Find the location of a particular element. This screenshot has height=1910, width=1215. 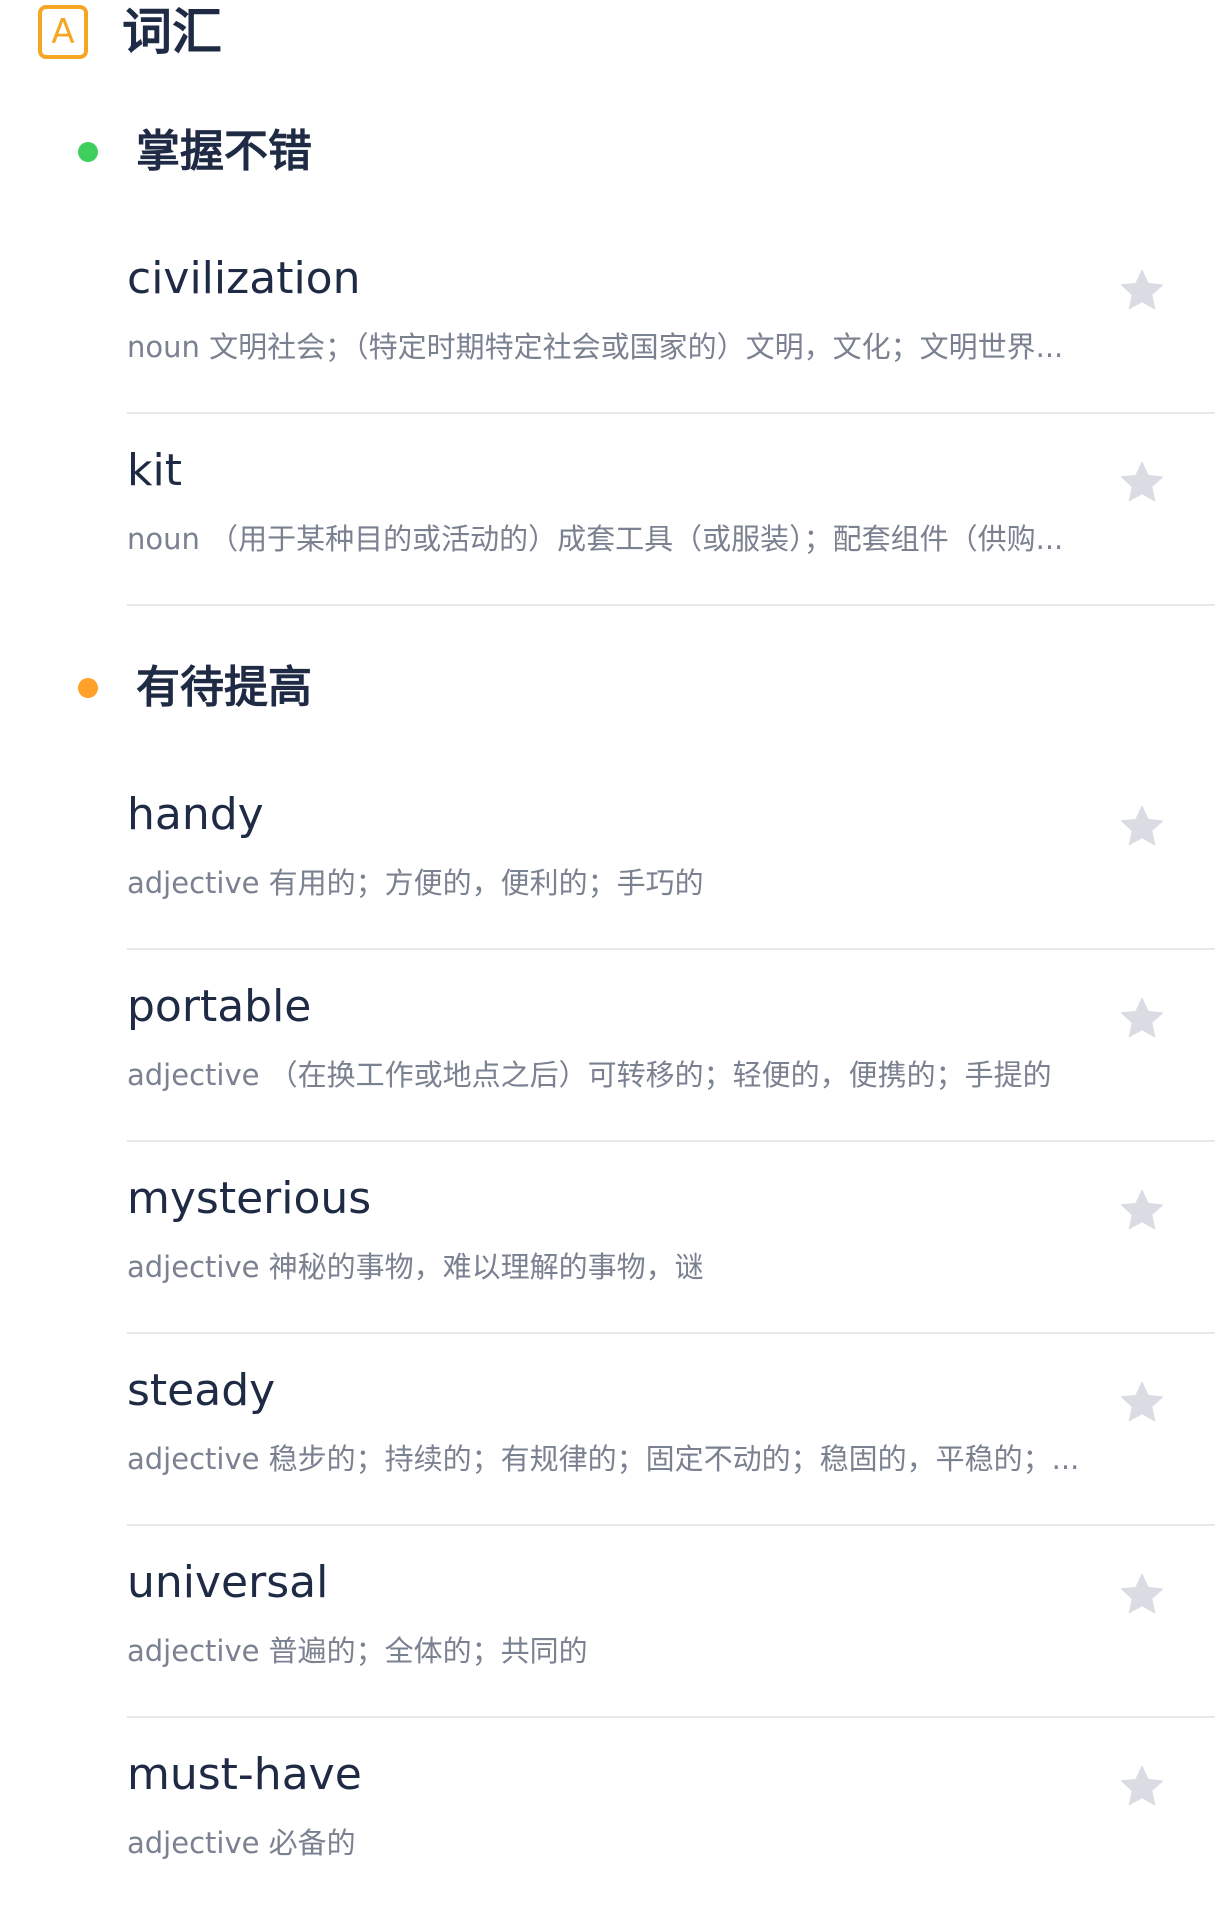

word-text: steady is located at coordinates (201, 1390).